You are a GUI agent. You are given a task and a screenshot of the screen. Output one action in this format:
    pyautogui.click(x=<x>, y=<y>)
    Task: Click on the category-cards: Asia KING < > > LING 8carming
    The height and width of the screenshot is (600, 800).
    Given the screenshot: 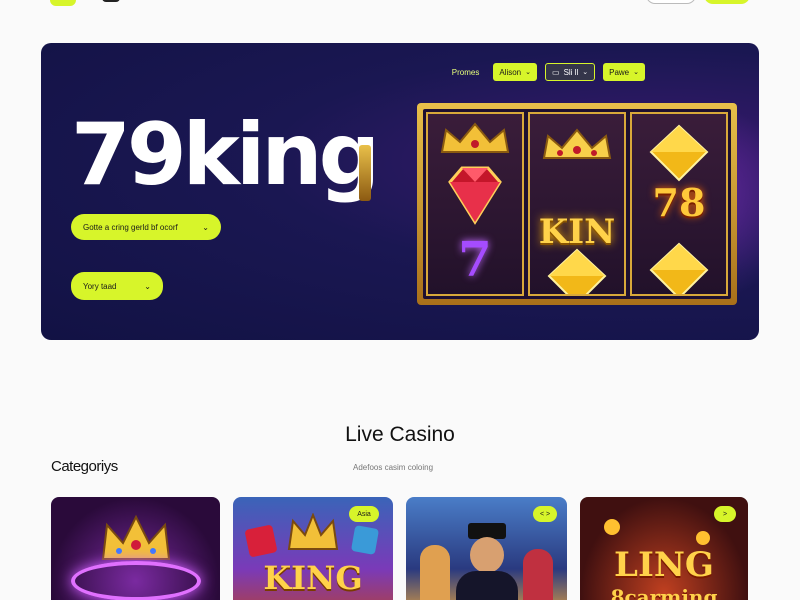 What is the action you would take?
    pyautogui.click(x=399, y=548)
    